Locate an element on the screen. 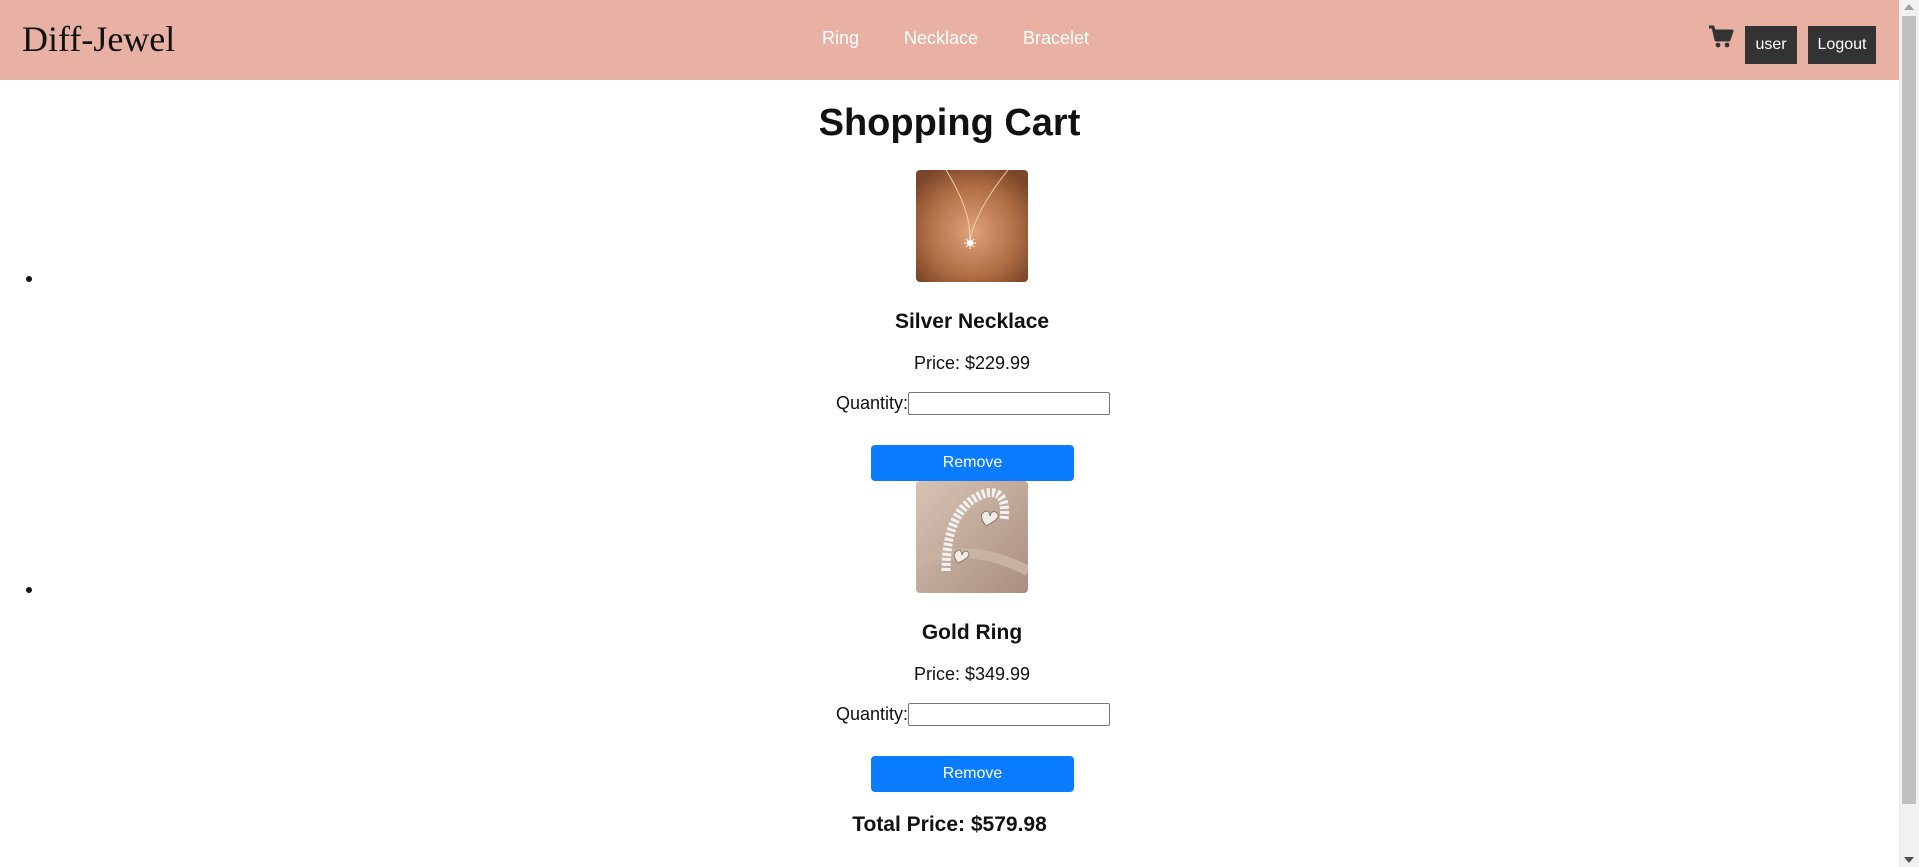  page-title: Shopping Cart is located at coordinates (949, 123).